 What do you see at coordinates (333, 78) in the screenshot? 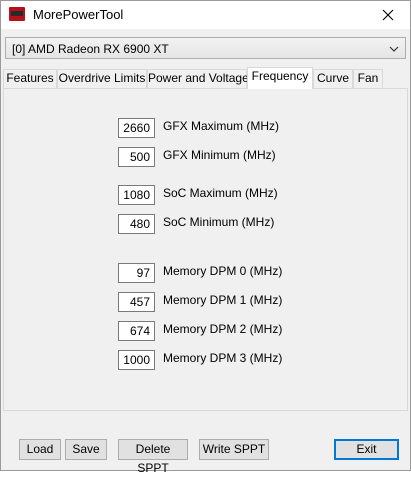
I see `tab-curve: Curve` at bounding box center [333, 78].